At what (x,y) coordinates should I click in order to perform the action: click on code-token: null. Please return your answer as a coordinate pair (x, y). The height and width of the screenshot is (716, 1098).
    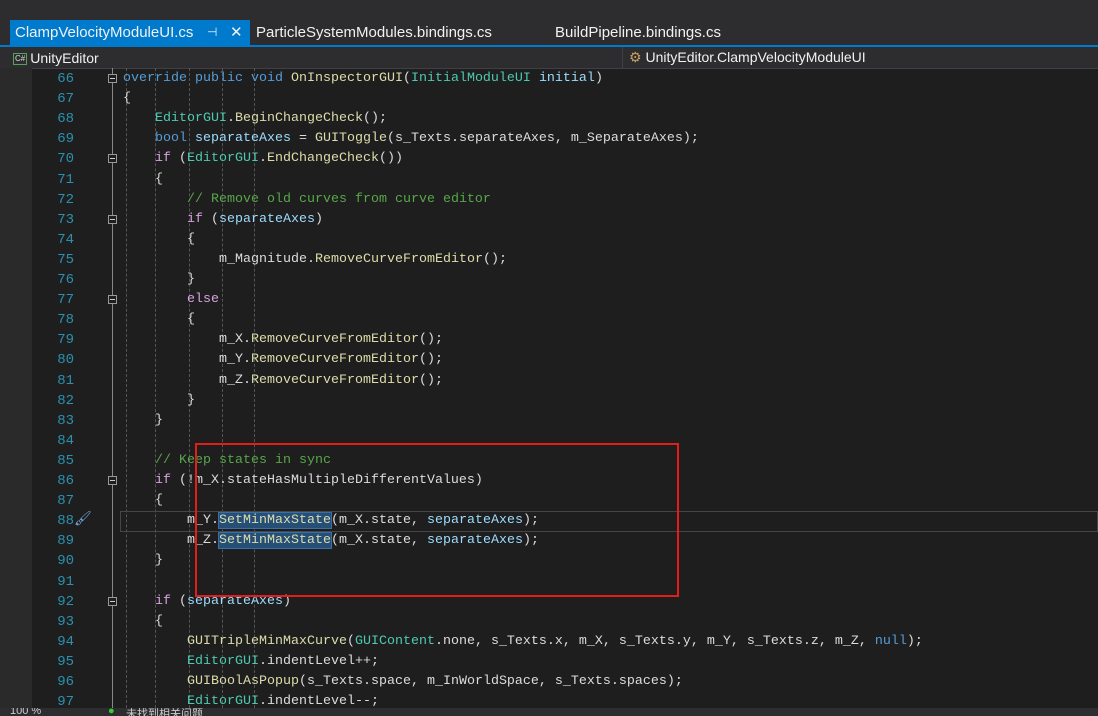
    Looking at the image, I should click on (890, 641).